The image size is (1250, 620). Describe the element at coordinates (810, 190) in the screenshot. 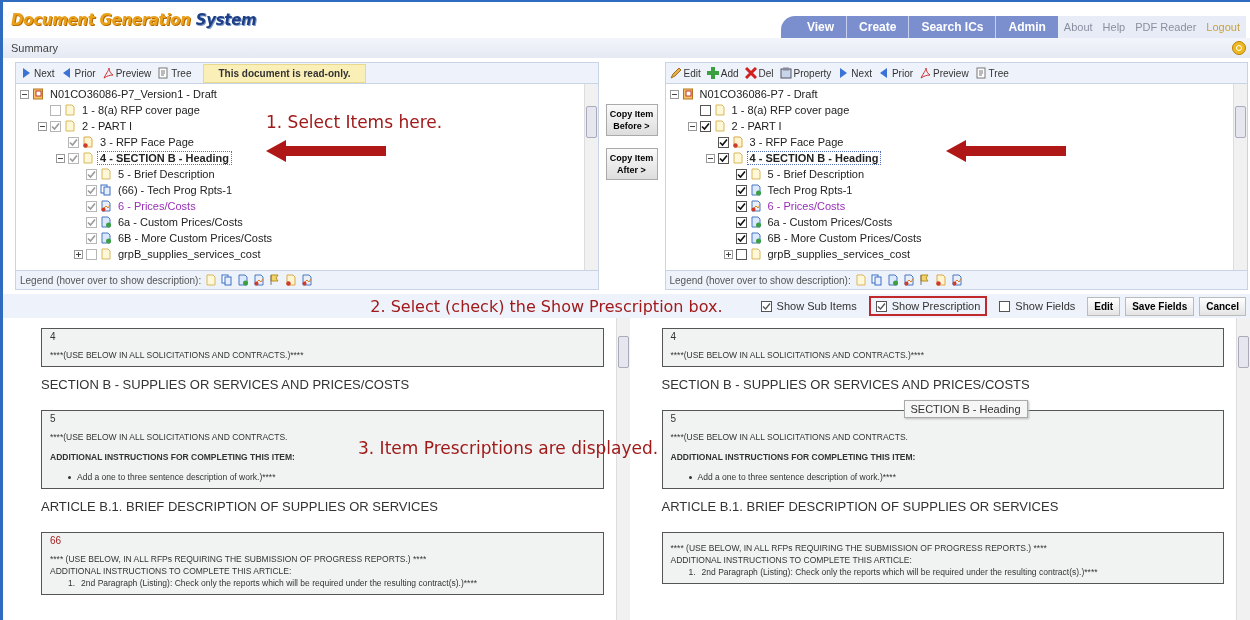

I see `tree-item: Tech Prog Rpts-1` at that location.